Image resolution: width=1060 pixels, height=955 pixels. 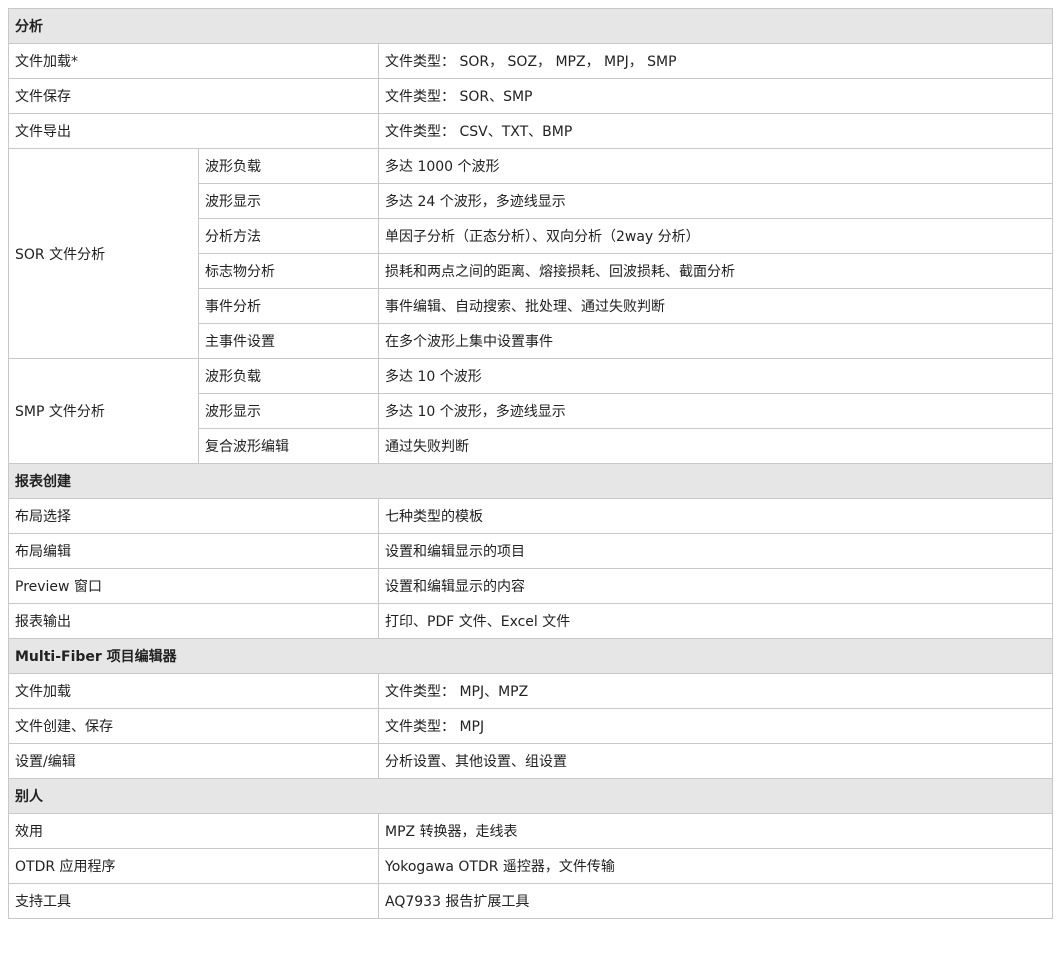 What do you see at coordinates (715, 61) in the screenshot?
I see `row-value: 文件类型： SOR， SOZ， MPZ， MPJ， SMP` at bounding box center [715, 61].